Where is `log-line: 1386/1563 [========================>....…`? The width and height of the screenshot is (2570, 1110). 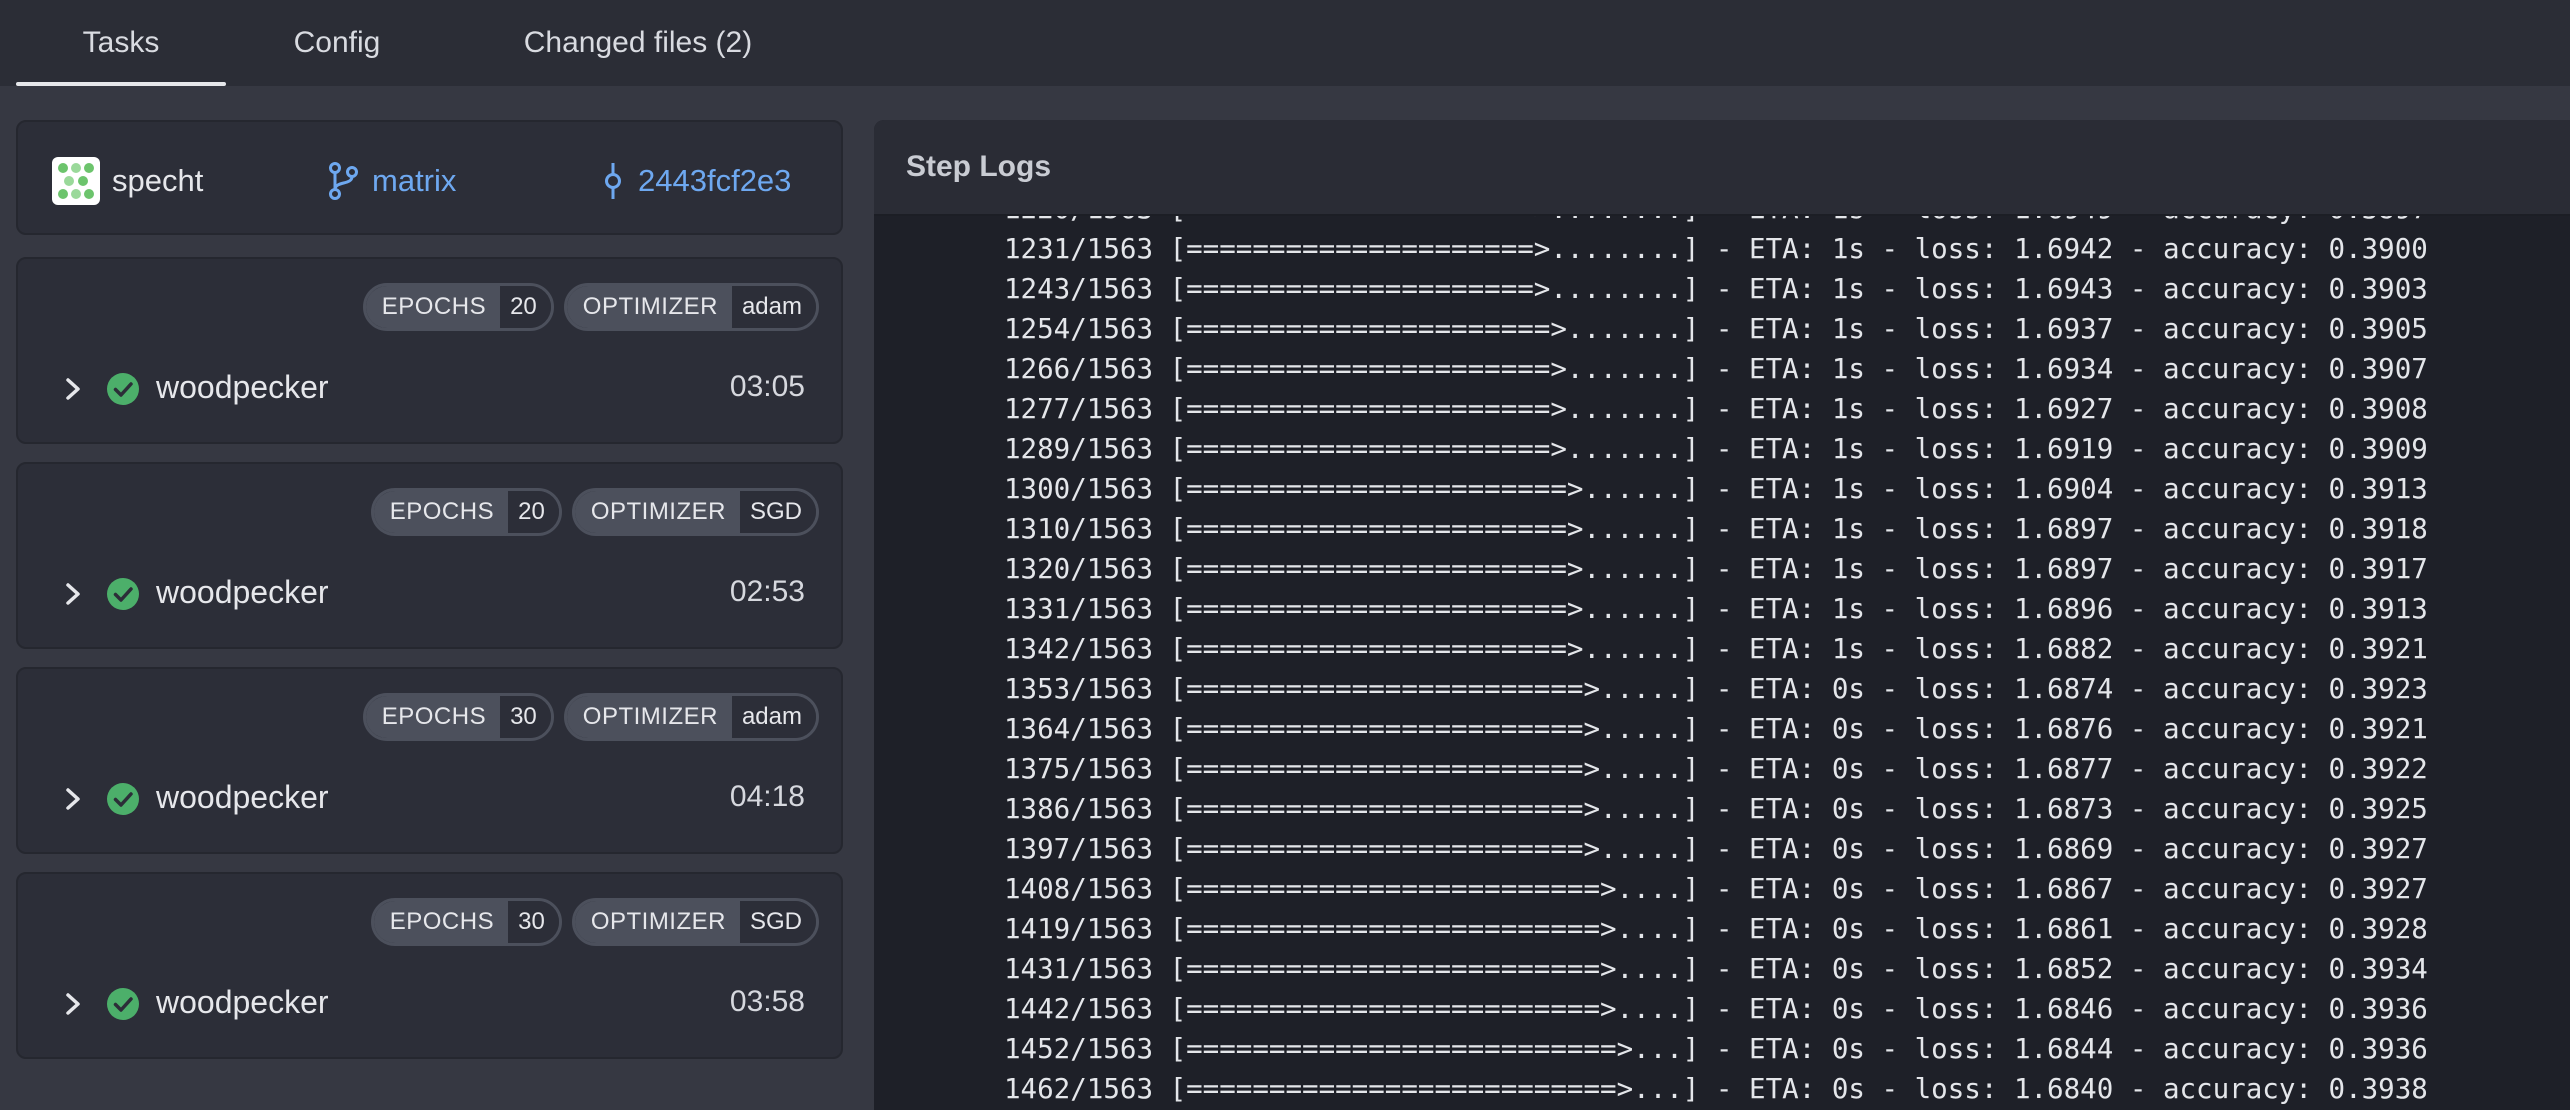
log-line: 1386/1563 [========================>....… is located at coordinates (1716, 809).